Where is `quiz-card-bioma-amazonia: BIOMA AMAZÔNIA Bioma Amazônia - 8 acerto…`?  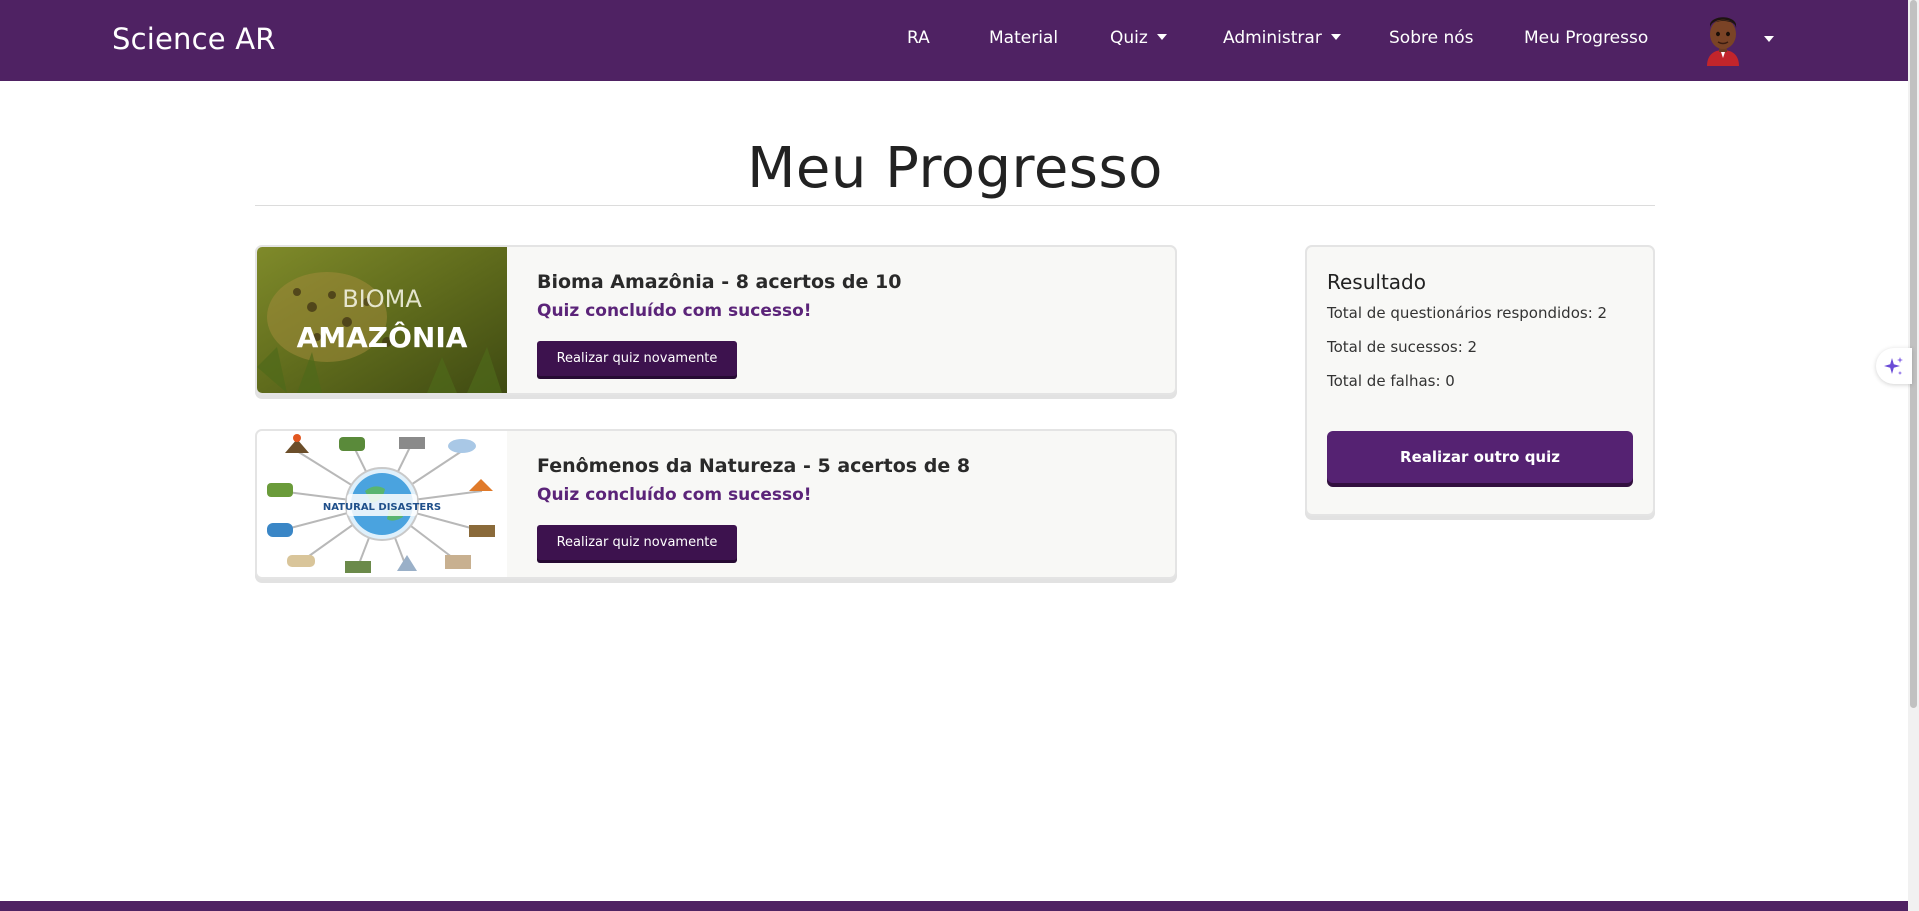
quiz-card-bioma-amazonia: BIOMA AMAZÔNIA Bioma Amazônia - 8 acerto… is located at coordinates (716, 320).